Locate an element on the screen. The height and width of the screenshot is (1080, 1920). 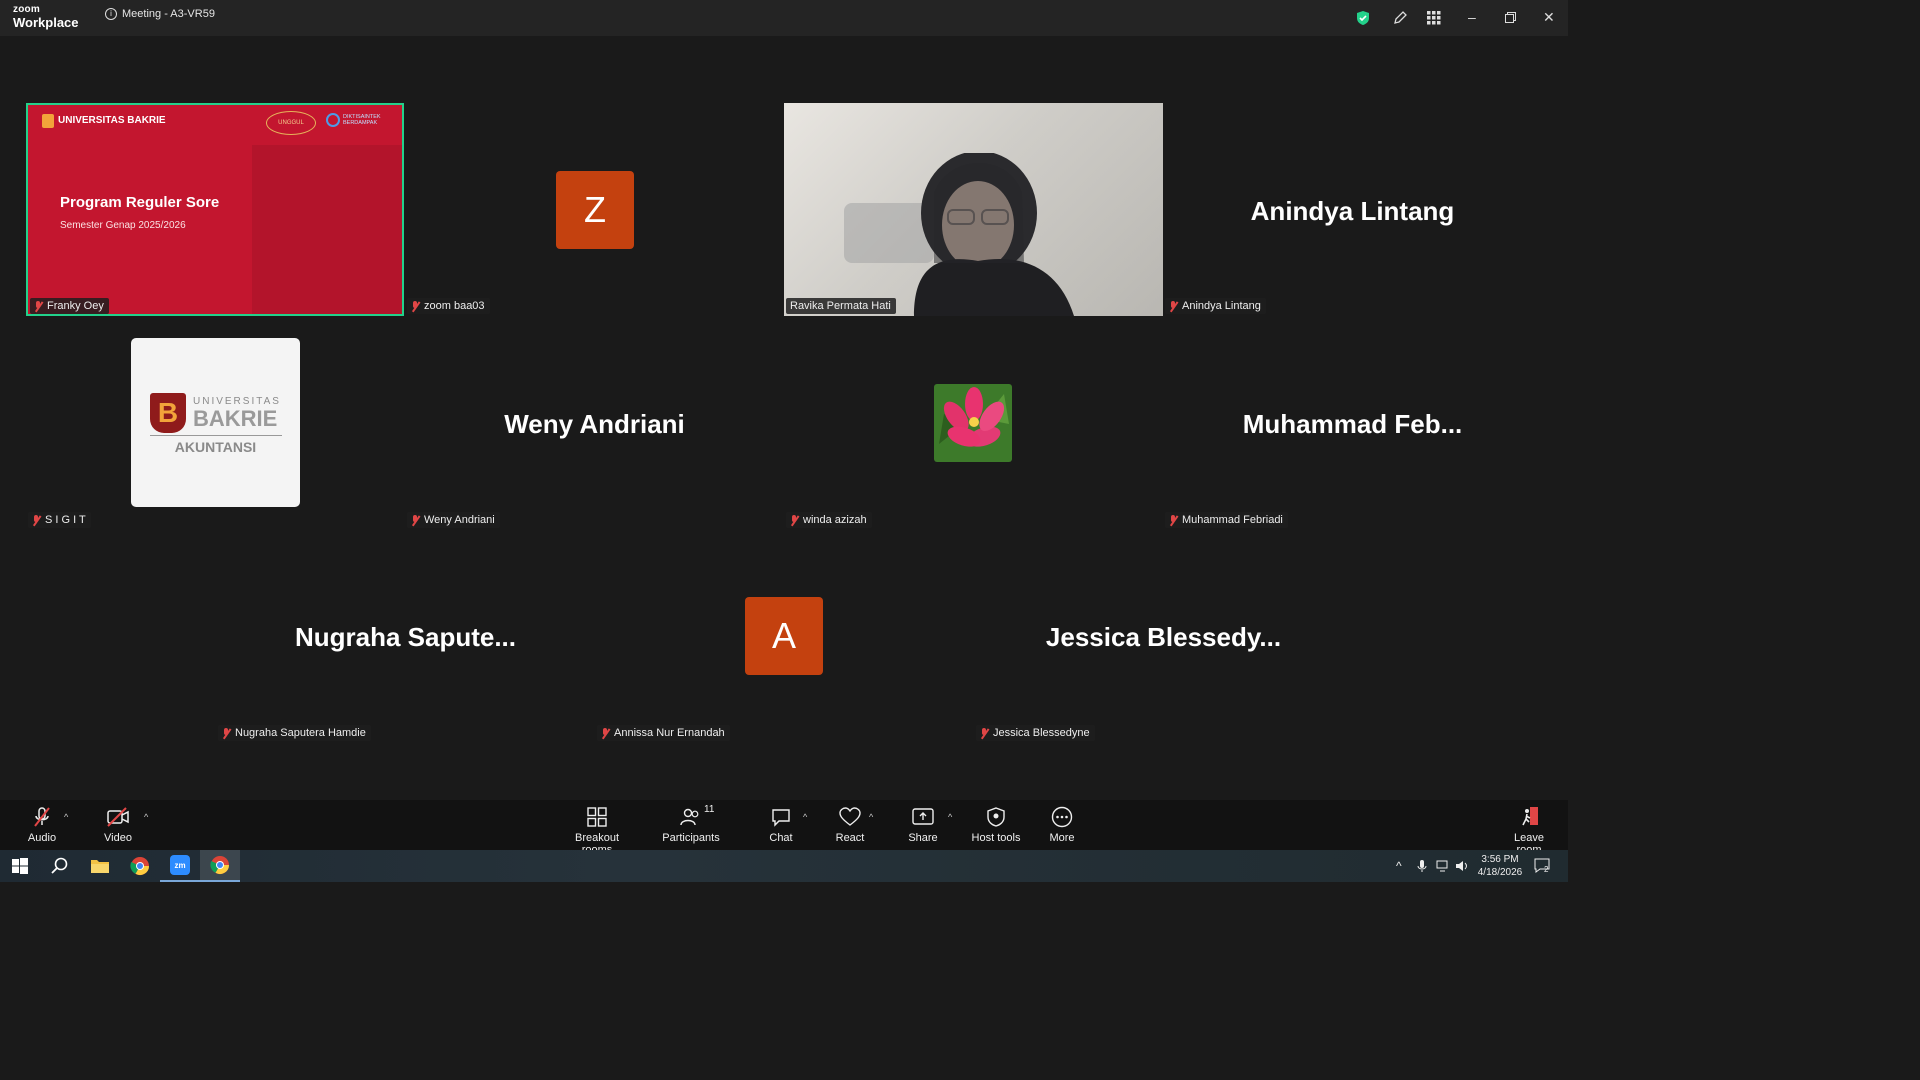
leave-door-icon is located at coordinates (1530, 816).